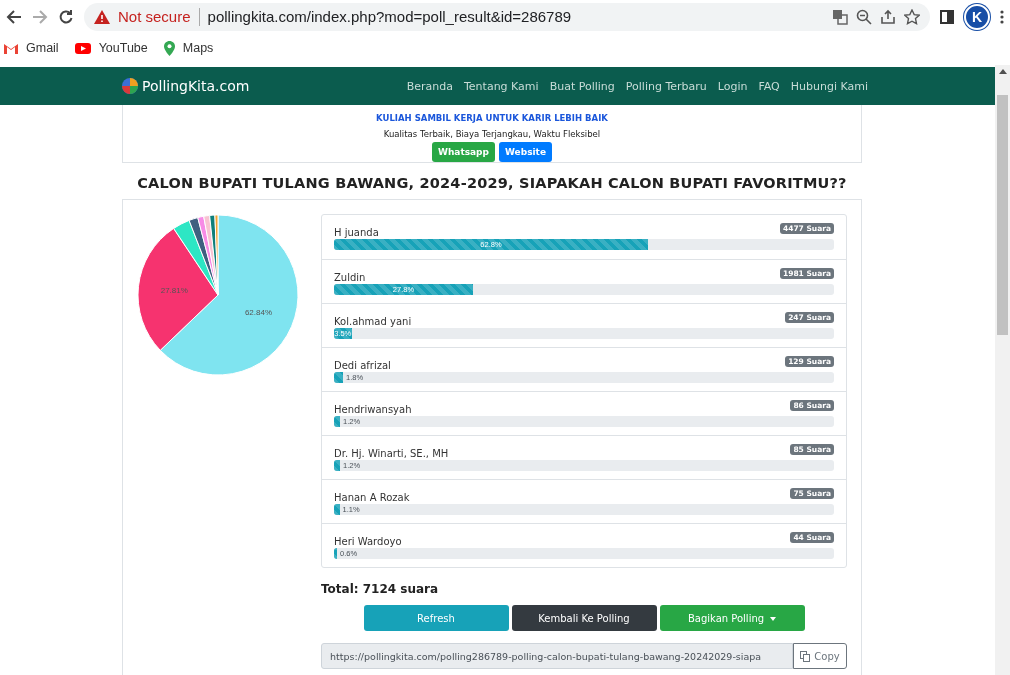  I want to click on reload-icon, so click(66, 16).